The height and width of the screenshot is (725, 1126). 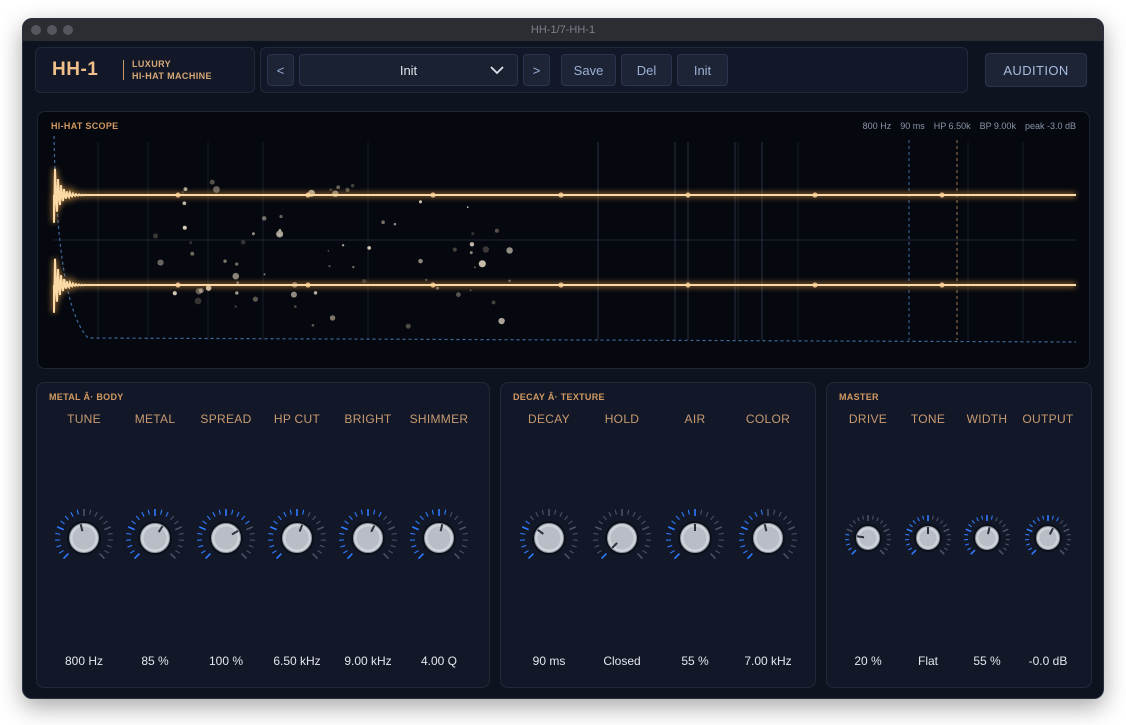 I want to click on prev-preset-button: <, so click(x=280, y=70).